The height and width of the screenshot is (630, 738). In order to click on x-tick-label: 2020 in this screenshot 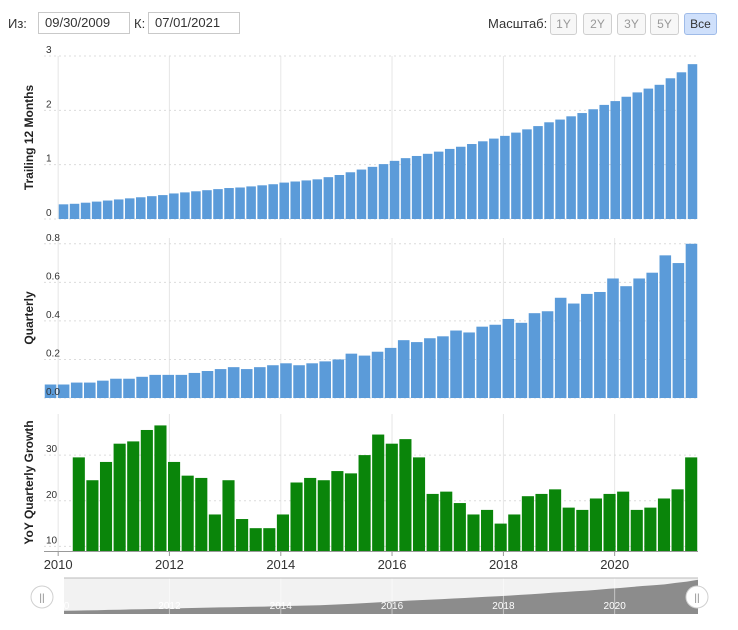, I will do `click(614, 564)`.